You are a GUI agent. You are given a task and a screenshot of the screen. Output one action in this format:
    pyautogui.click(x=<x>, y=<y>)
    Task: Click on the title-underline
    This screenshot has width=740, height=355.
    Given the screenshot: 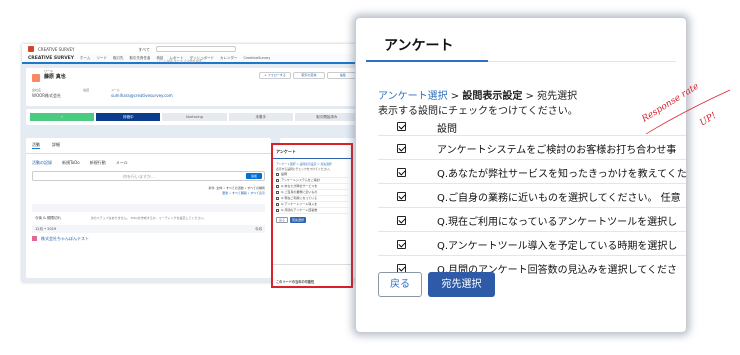 What is the action you would take?
    pyautogui.click(x=427, y=61)
    